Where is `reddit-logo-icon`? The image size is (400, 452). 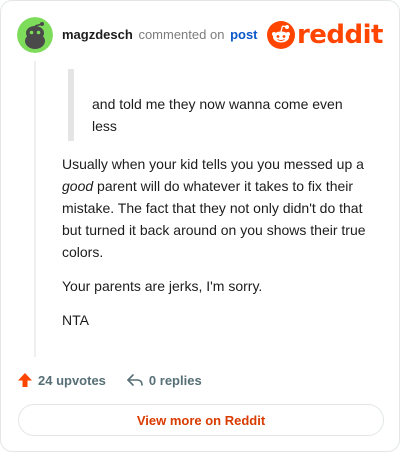
reddit-logo-icon is located at coordinates (280, 35).